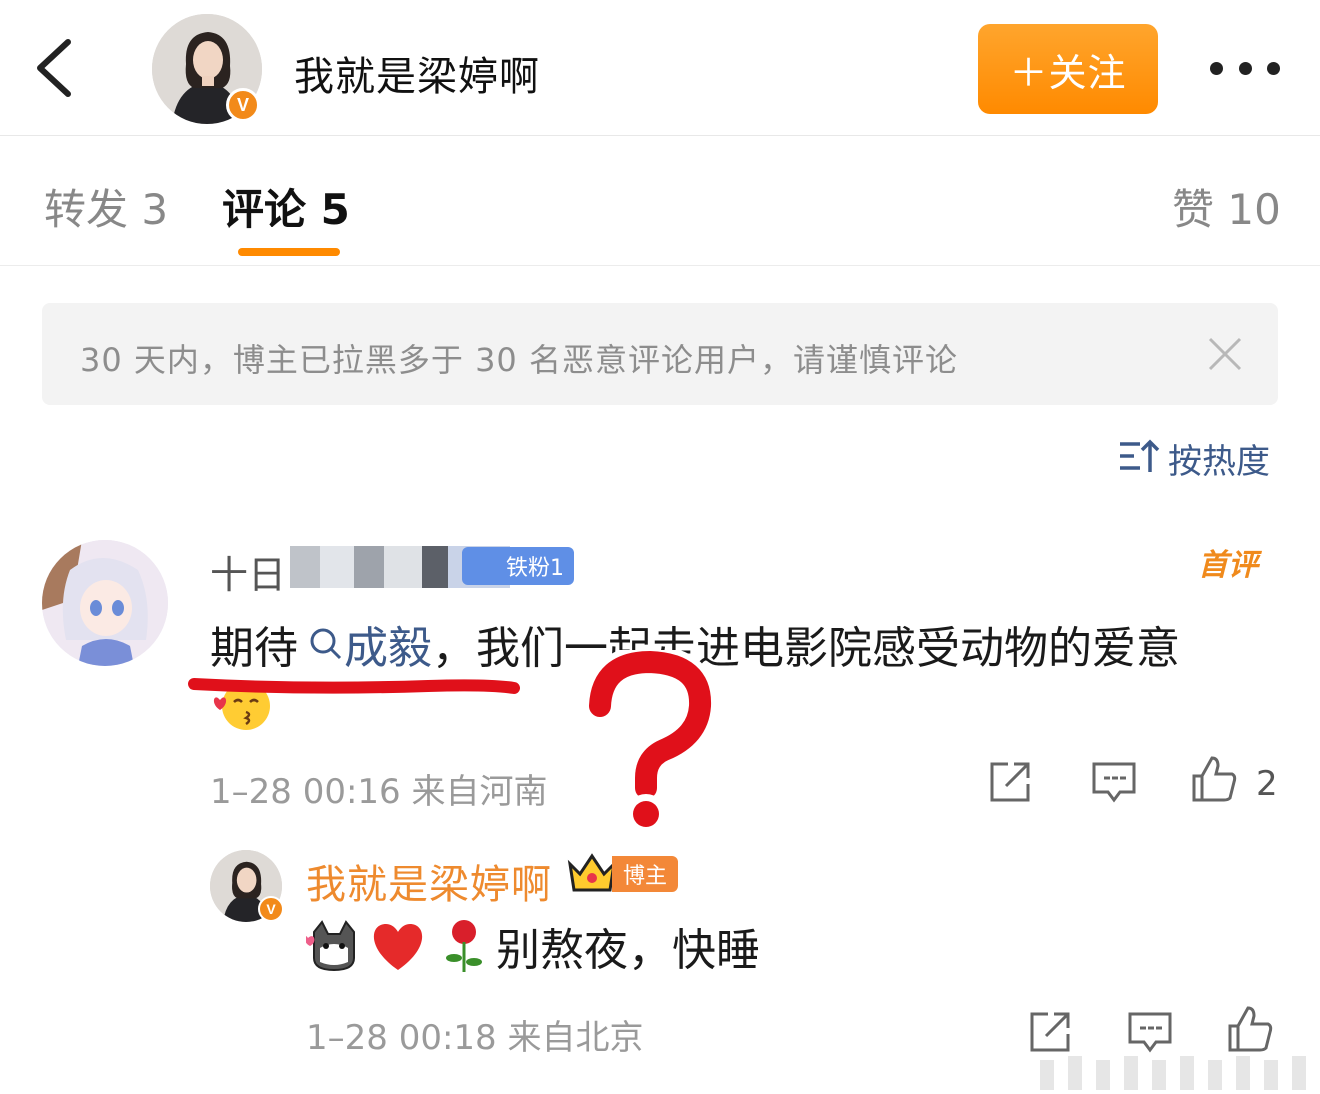 This screenshot has height=1094, width=1320. What do you see at coordinates (398, 946) in the screenshot?
I see `heart-emoji-icon` at bounding box center [398, 946].